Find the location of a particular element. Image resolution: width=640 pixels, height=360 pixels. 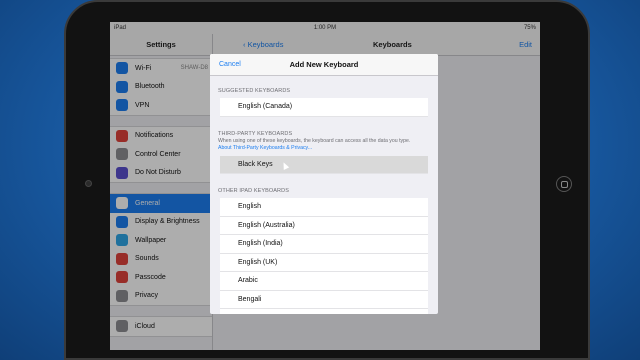

home-button is located at coordinates (564, 184).